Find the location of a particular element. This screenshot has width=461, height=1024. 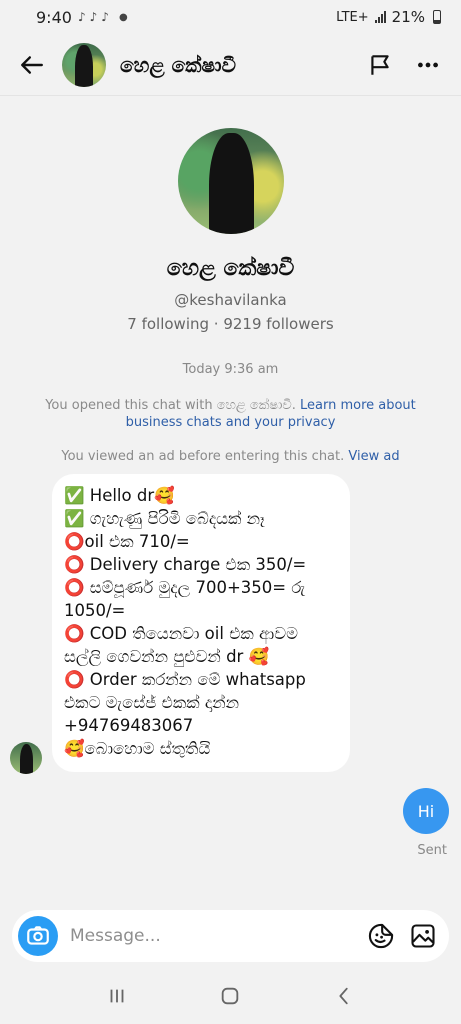

recent-apps-button is located at coordinates (117, 996).